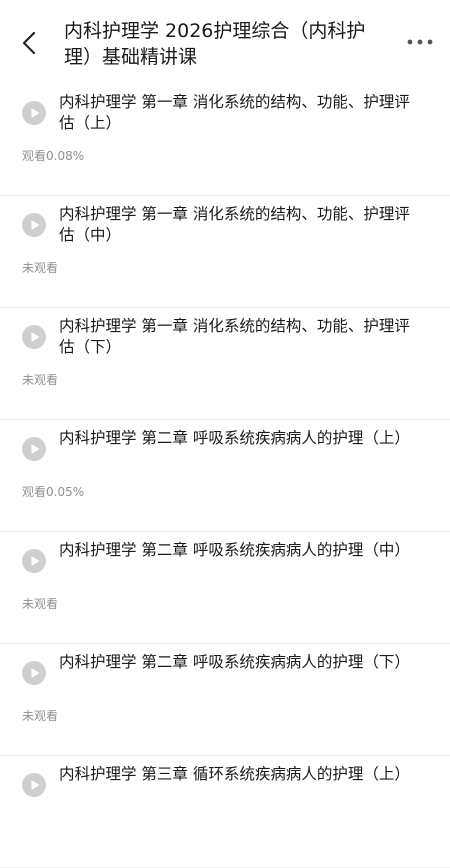 Image resolution: width=450 pixels, height=868 pixels. I want to click on lesson-title: 内科护理学 第一章 消化系统的结构、功能、护理评估（中）, so click(234, 224).